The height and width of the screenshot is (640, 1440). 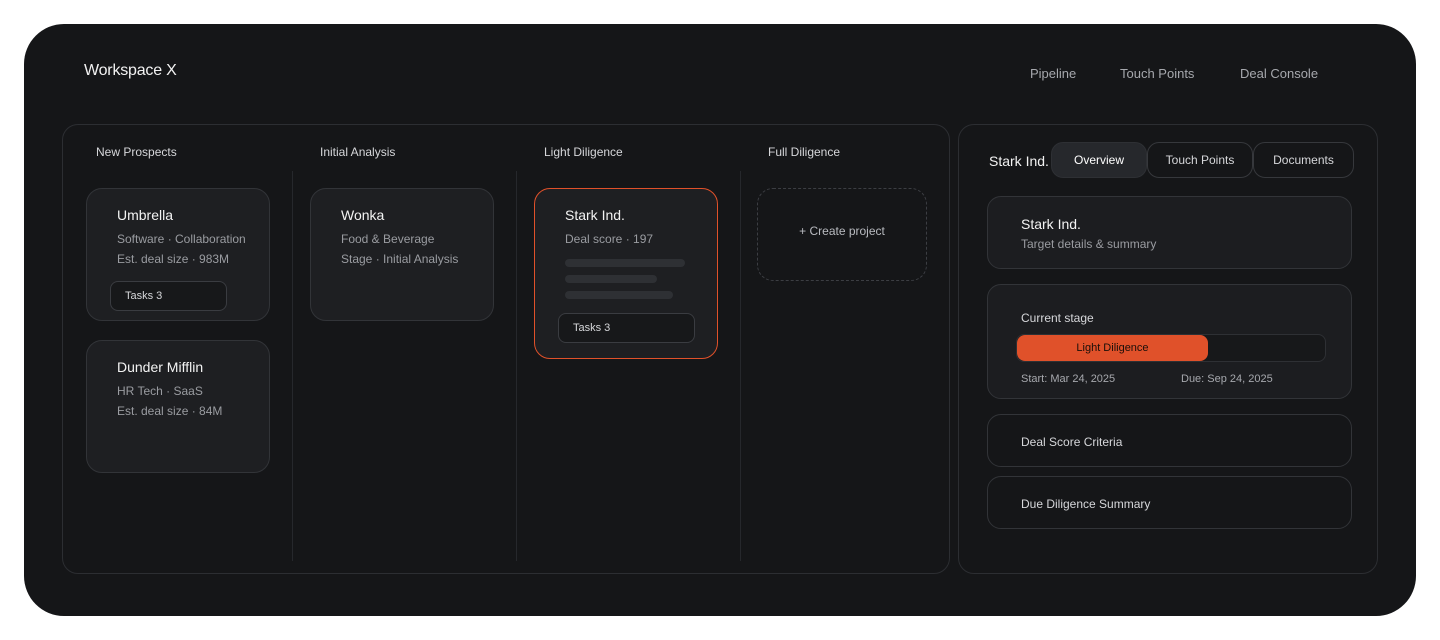 What do you see at coordinates (363, 215) in the screenshot?
I see `card-title: Wonka` at bounding box center [363, 215].